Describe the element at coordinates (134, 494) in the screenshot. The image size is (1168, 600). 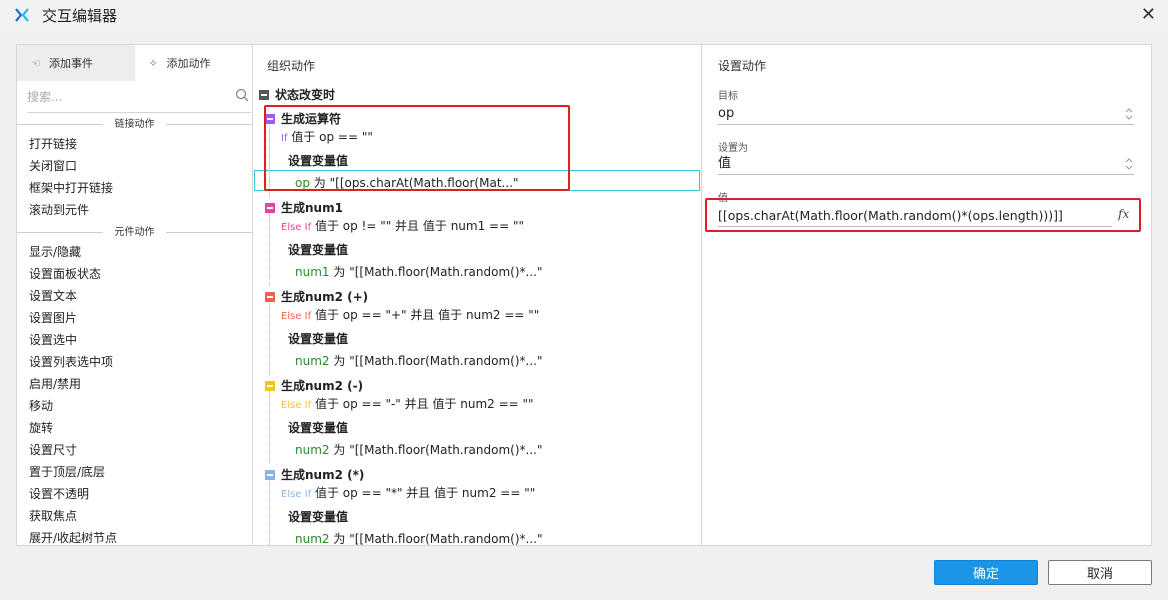
I see `list-item: 设置不透明` at that location.